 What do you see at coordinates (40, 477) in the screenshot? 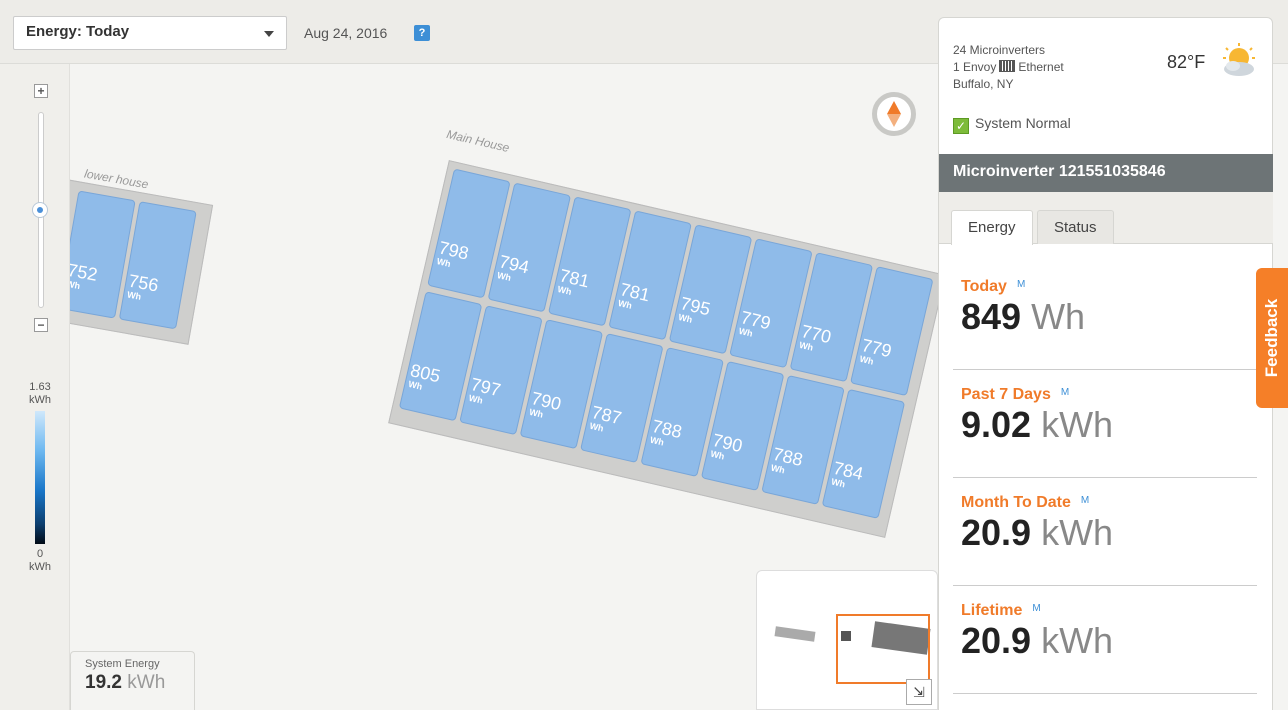
I see `legend-color-scale` at bounding box center [40, 477].